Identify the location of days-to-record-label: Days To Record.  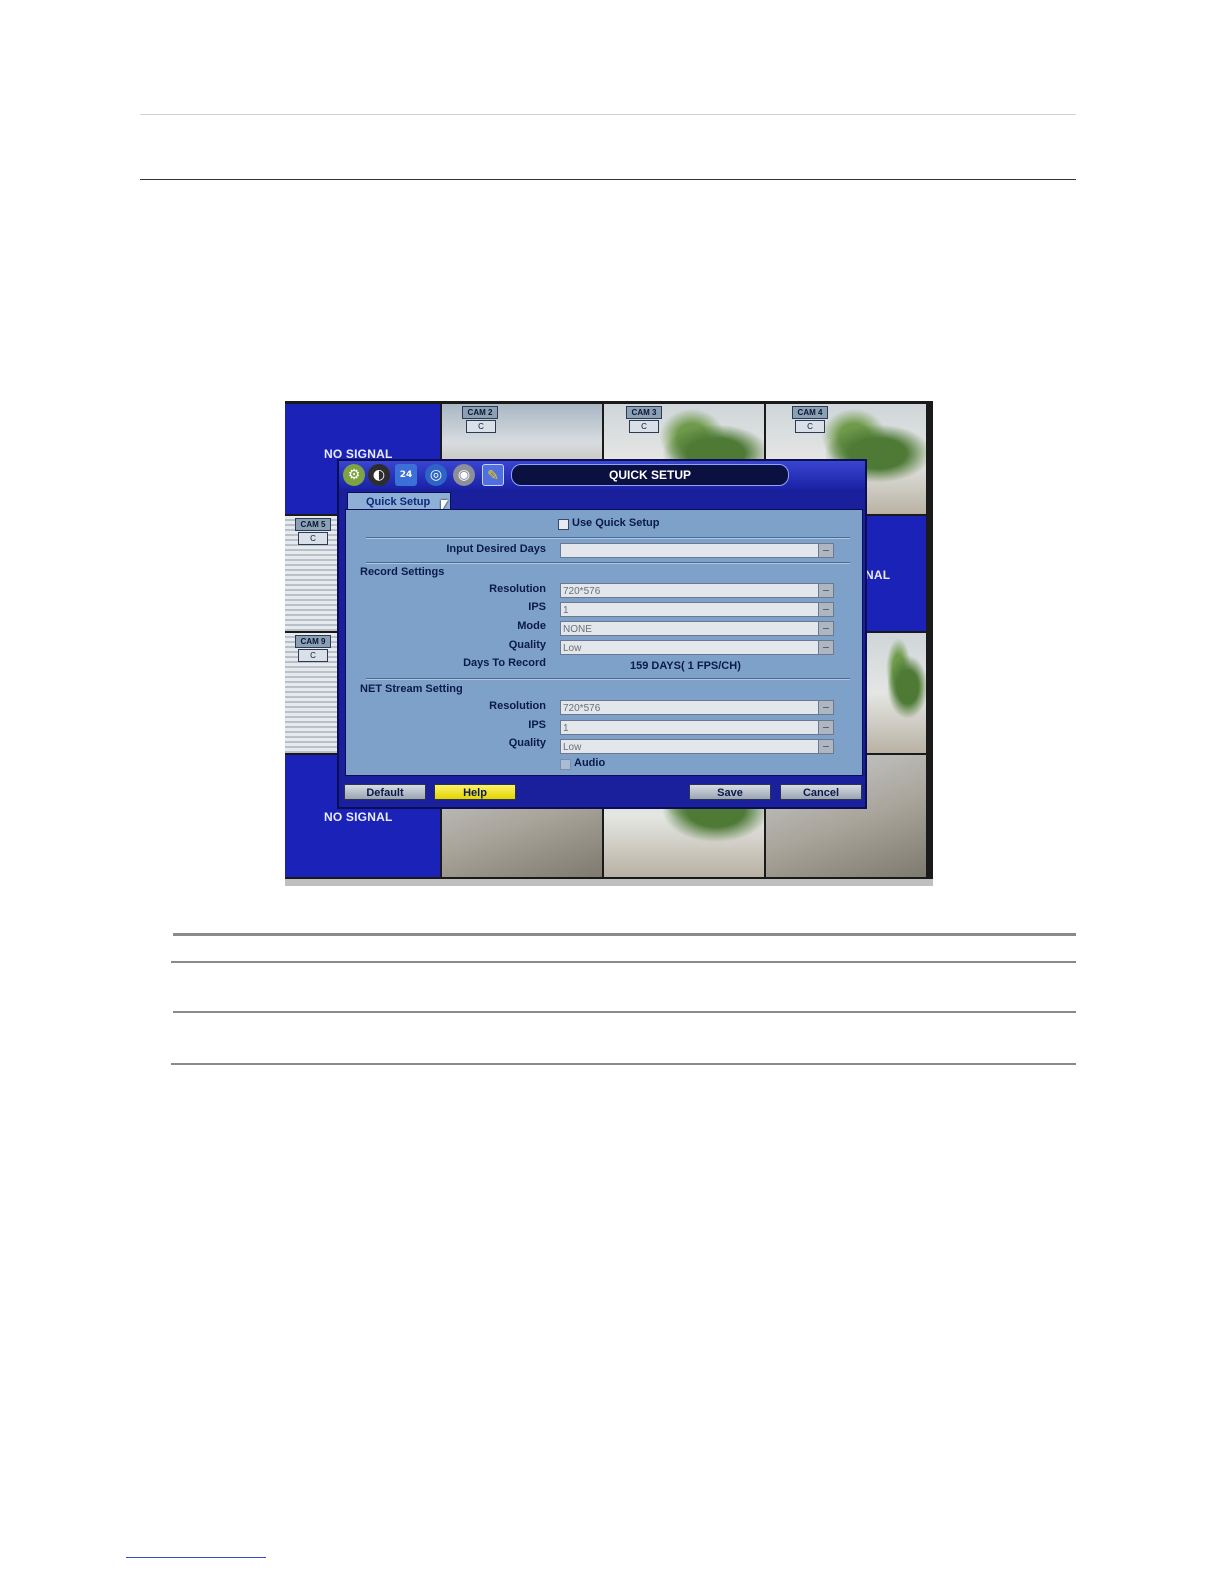
(504, 663).